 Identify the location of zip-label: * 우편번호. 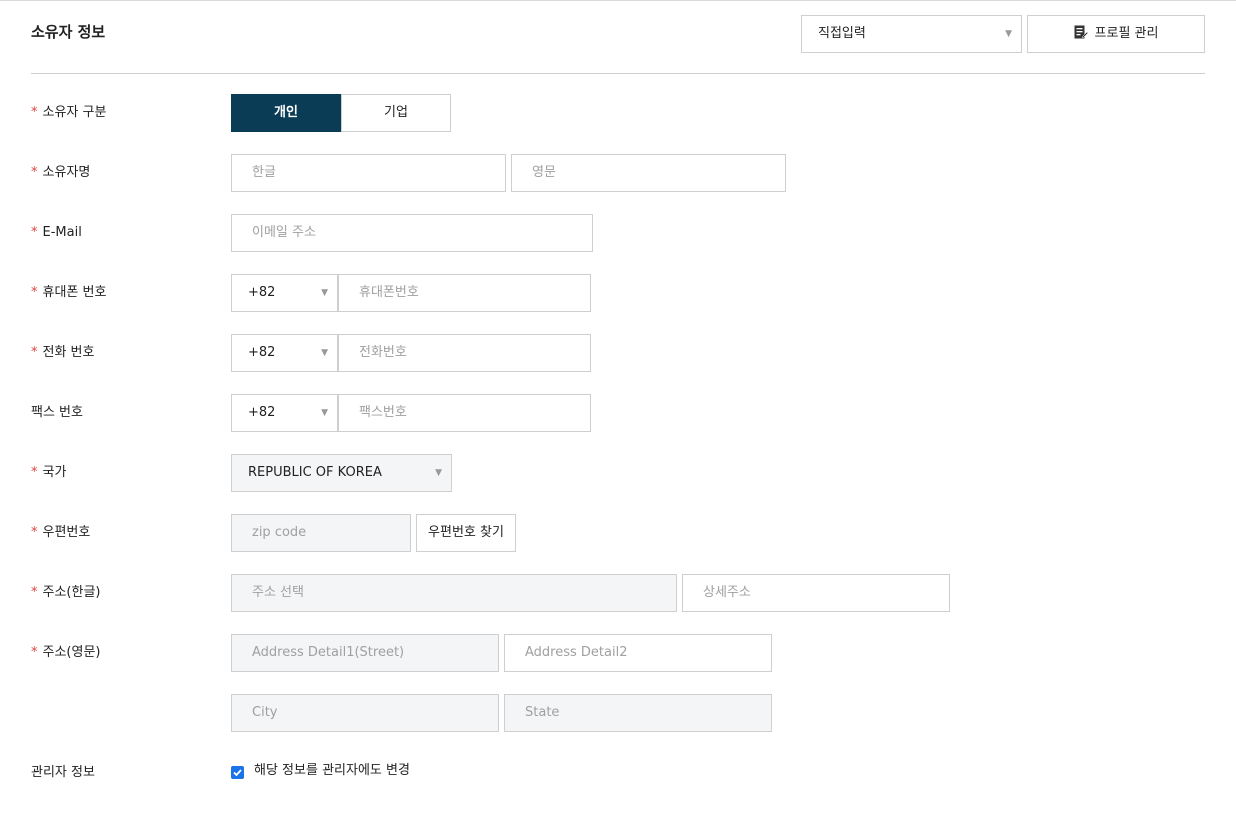
(60, 533).